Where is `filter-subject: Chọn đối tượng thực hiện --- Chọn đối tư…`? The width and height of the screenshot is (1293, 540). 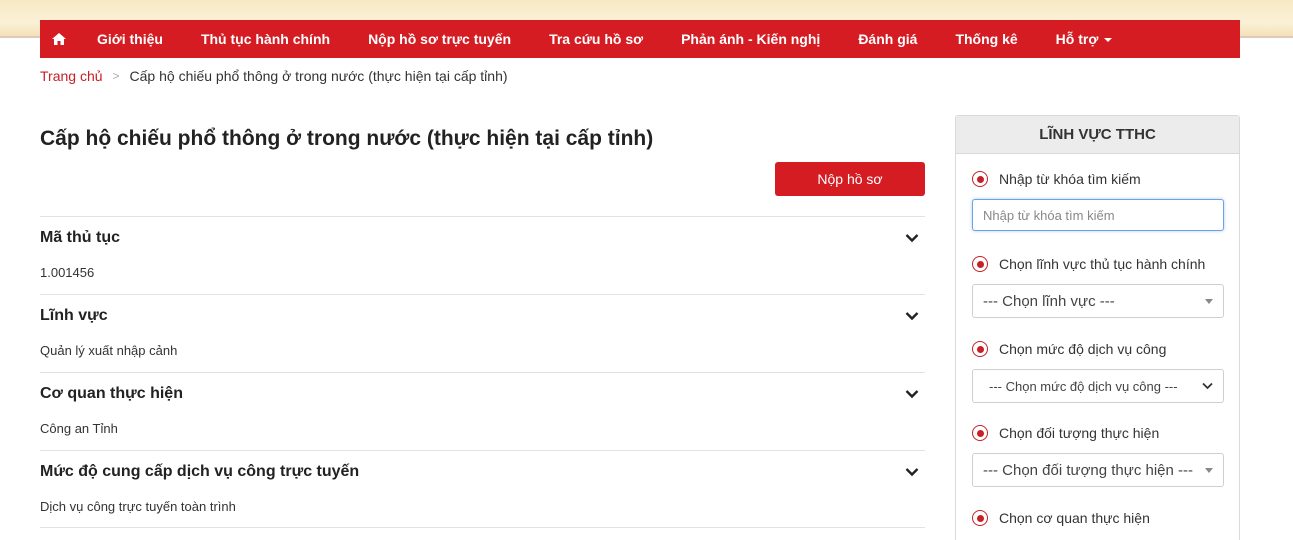
filter-subject: Chọn đối tượng thực hiện --- Chọn đối tư… is located at coordinates (1098, 456).